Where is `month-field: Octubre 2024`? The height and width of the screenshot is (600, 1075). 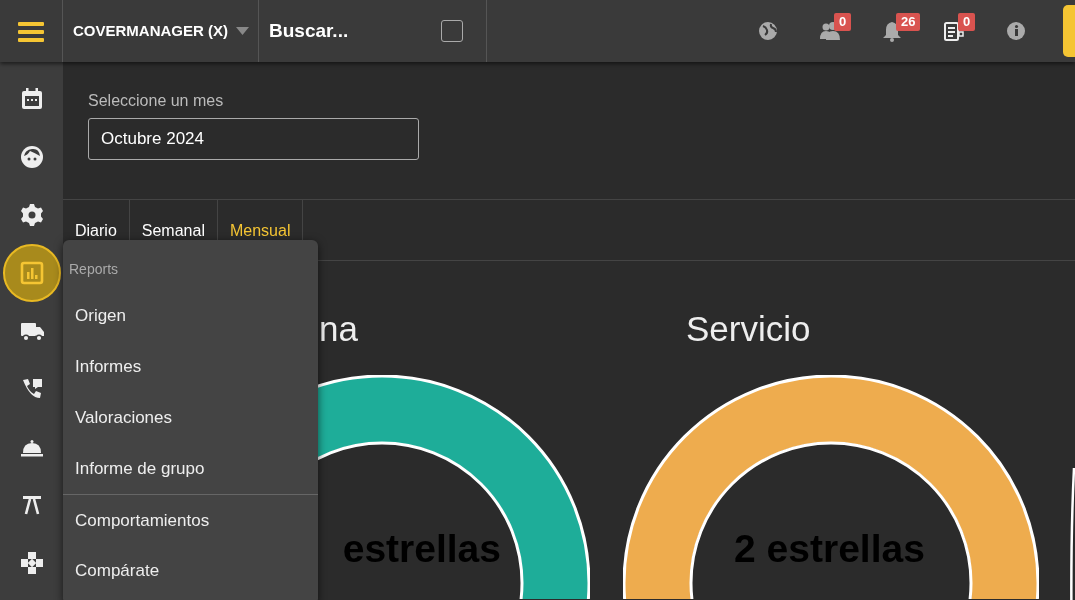
month-field: Octubre 2024 is located at coordinates (253, 139).